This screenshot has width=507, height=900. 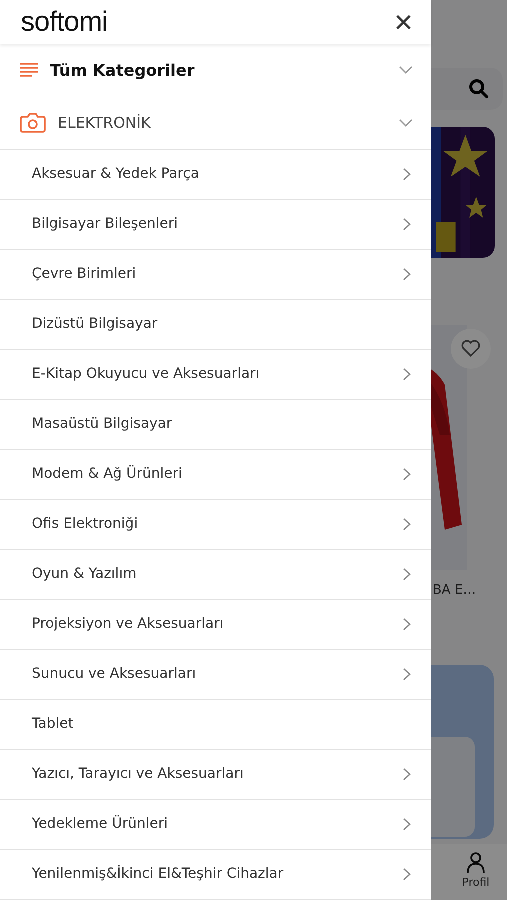 I want to click on category-item: Modem & Ağ Ürünleri, so click(x=215, y=475).